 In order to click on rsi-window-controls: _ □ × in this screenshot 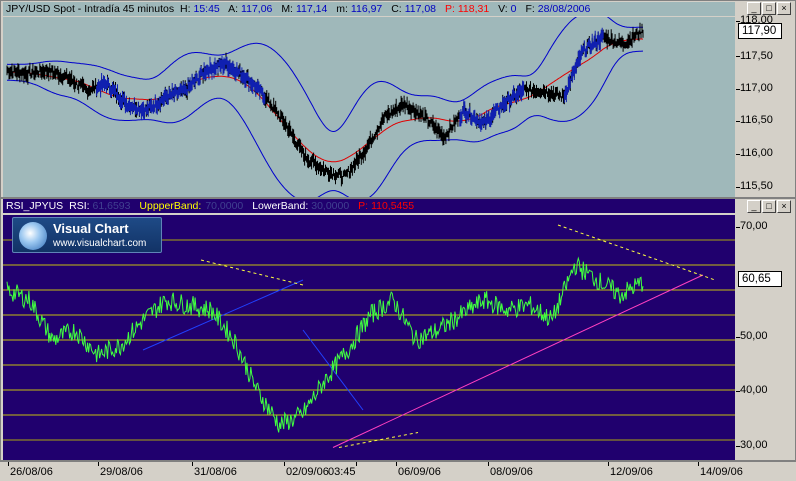, I will do `click(769, 206)`.